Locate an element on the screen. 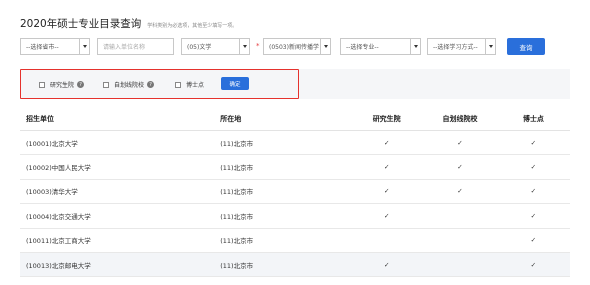  confirm-button: 确定 is located at coordinates (235, 83).